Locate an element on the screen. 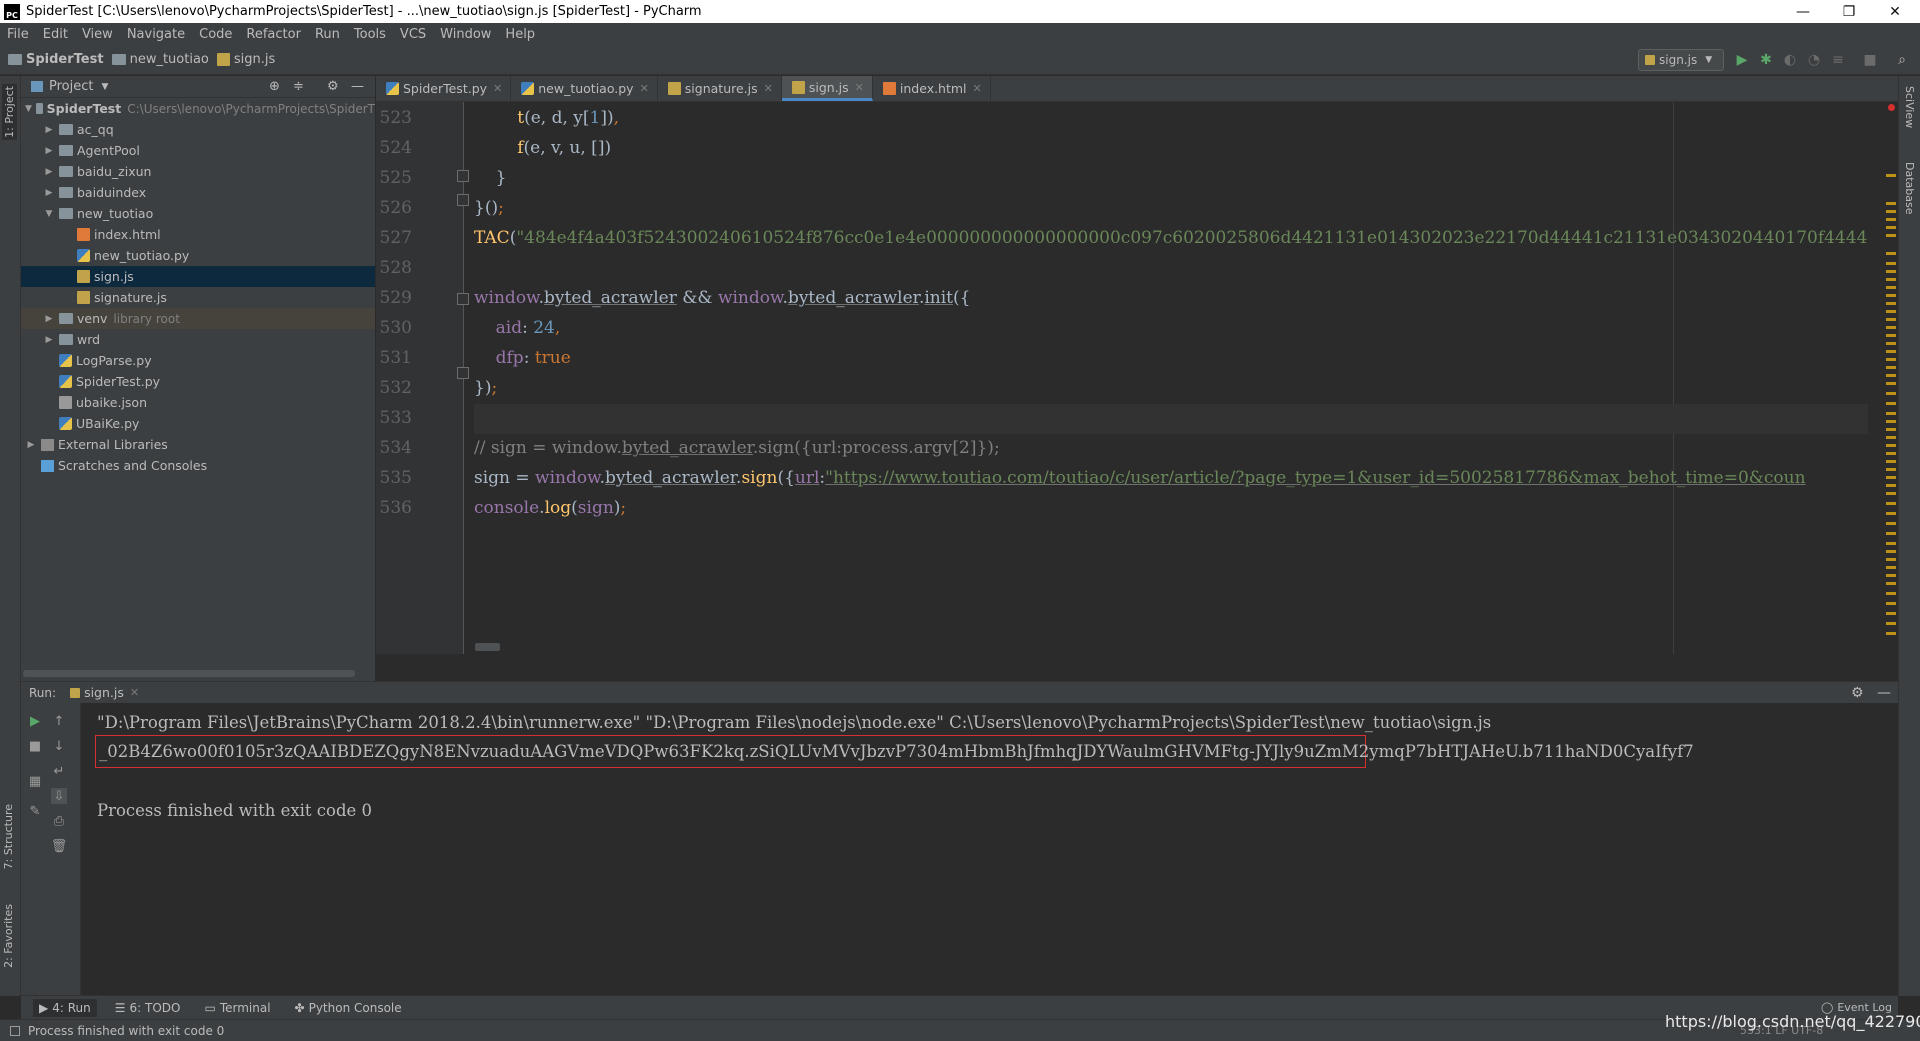 Image resolution: width=1920 pixels, height=1041 pixels. scratches-item: Scratches and Consoles is located at coordinates (198, 465).